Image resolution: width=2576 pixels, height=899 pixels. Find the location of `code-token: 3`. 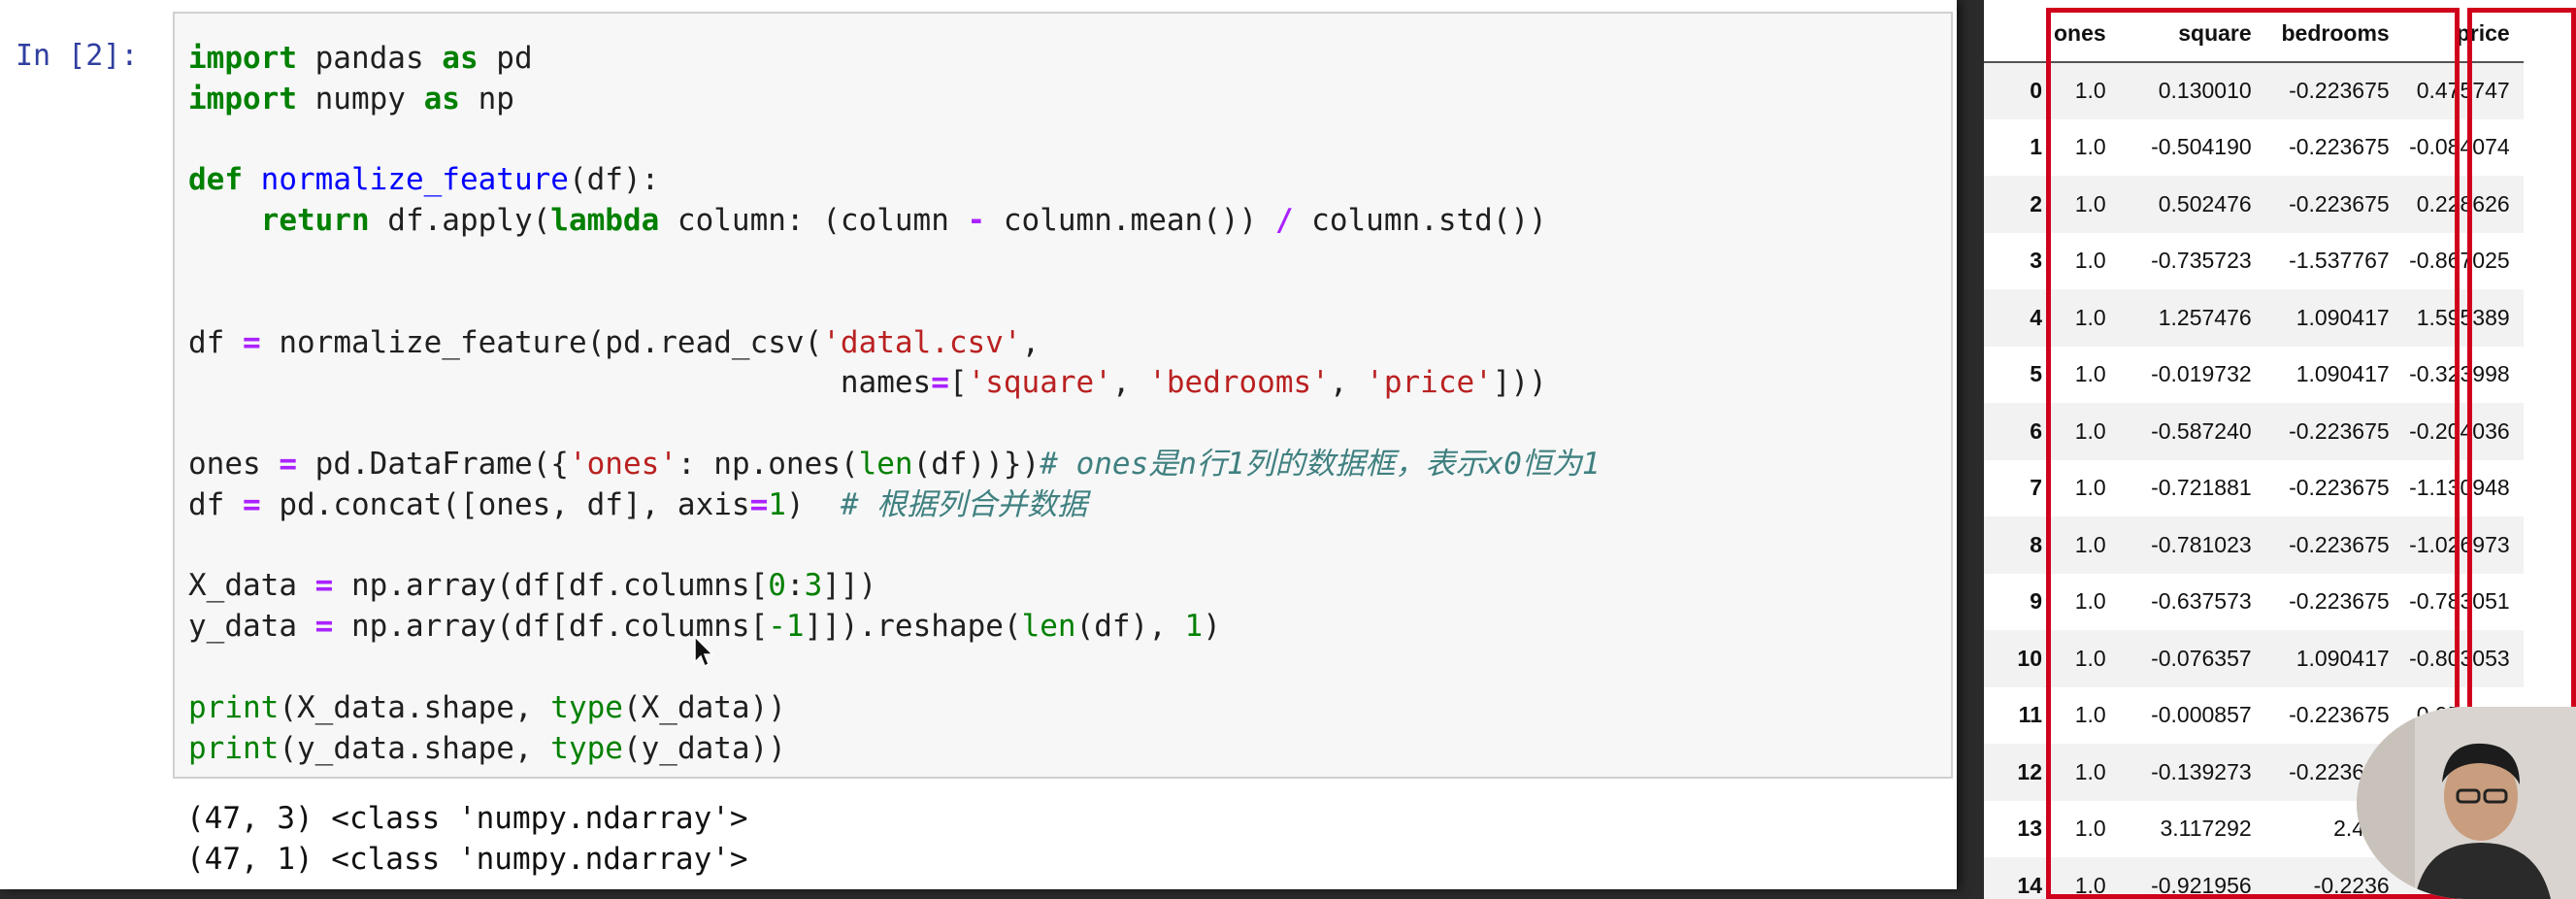

code-token: 3 is located at coordinates (813, 586).